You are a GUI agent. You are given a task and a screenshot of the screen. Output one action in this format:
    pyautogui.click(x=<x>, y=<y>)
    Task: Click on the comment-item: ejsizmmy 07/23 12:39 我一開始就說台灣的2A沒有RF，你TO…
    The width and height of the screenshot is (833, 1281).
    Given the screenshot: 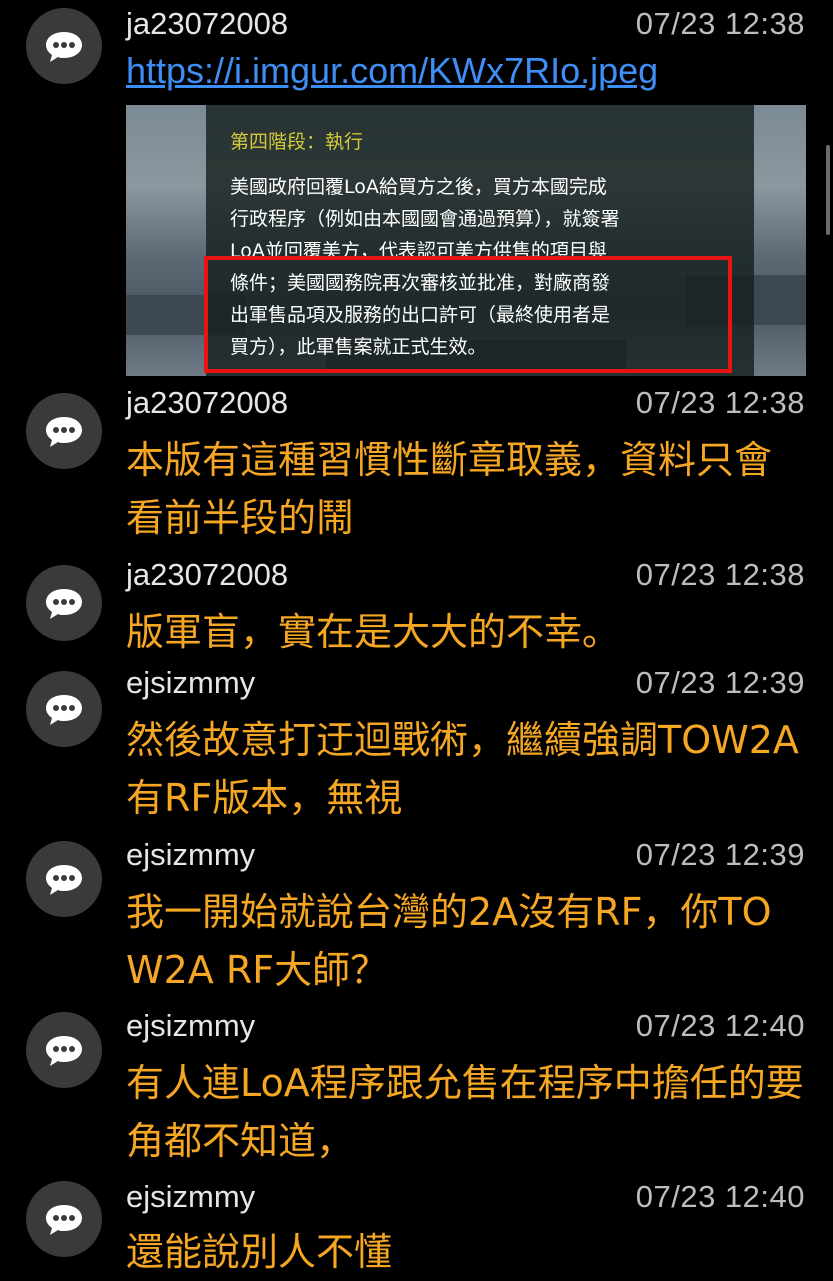 What is the action you would take?
    pyautogui.click(x=416, y=917)
    